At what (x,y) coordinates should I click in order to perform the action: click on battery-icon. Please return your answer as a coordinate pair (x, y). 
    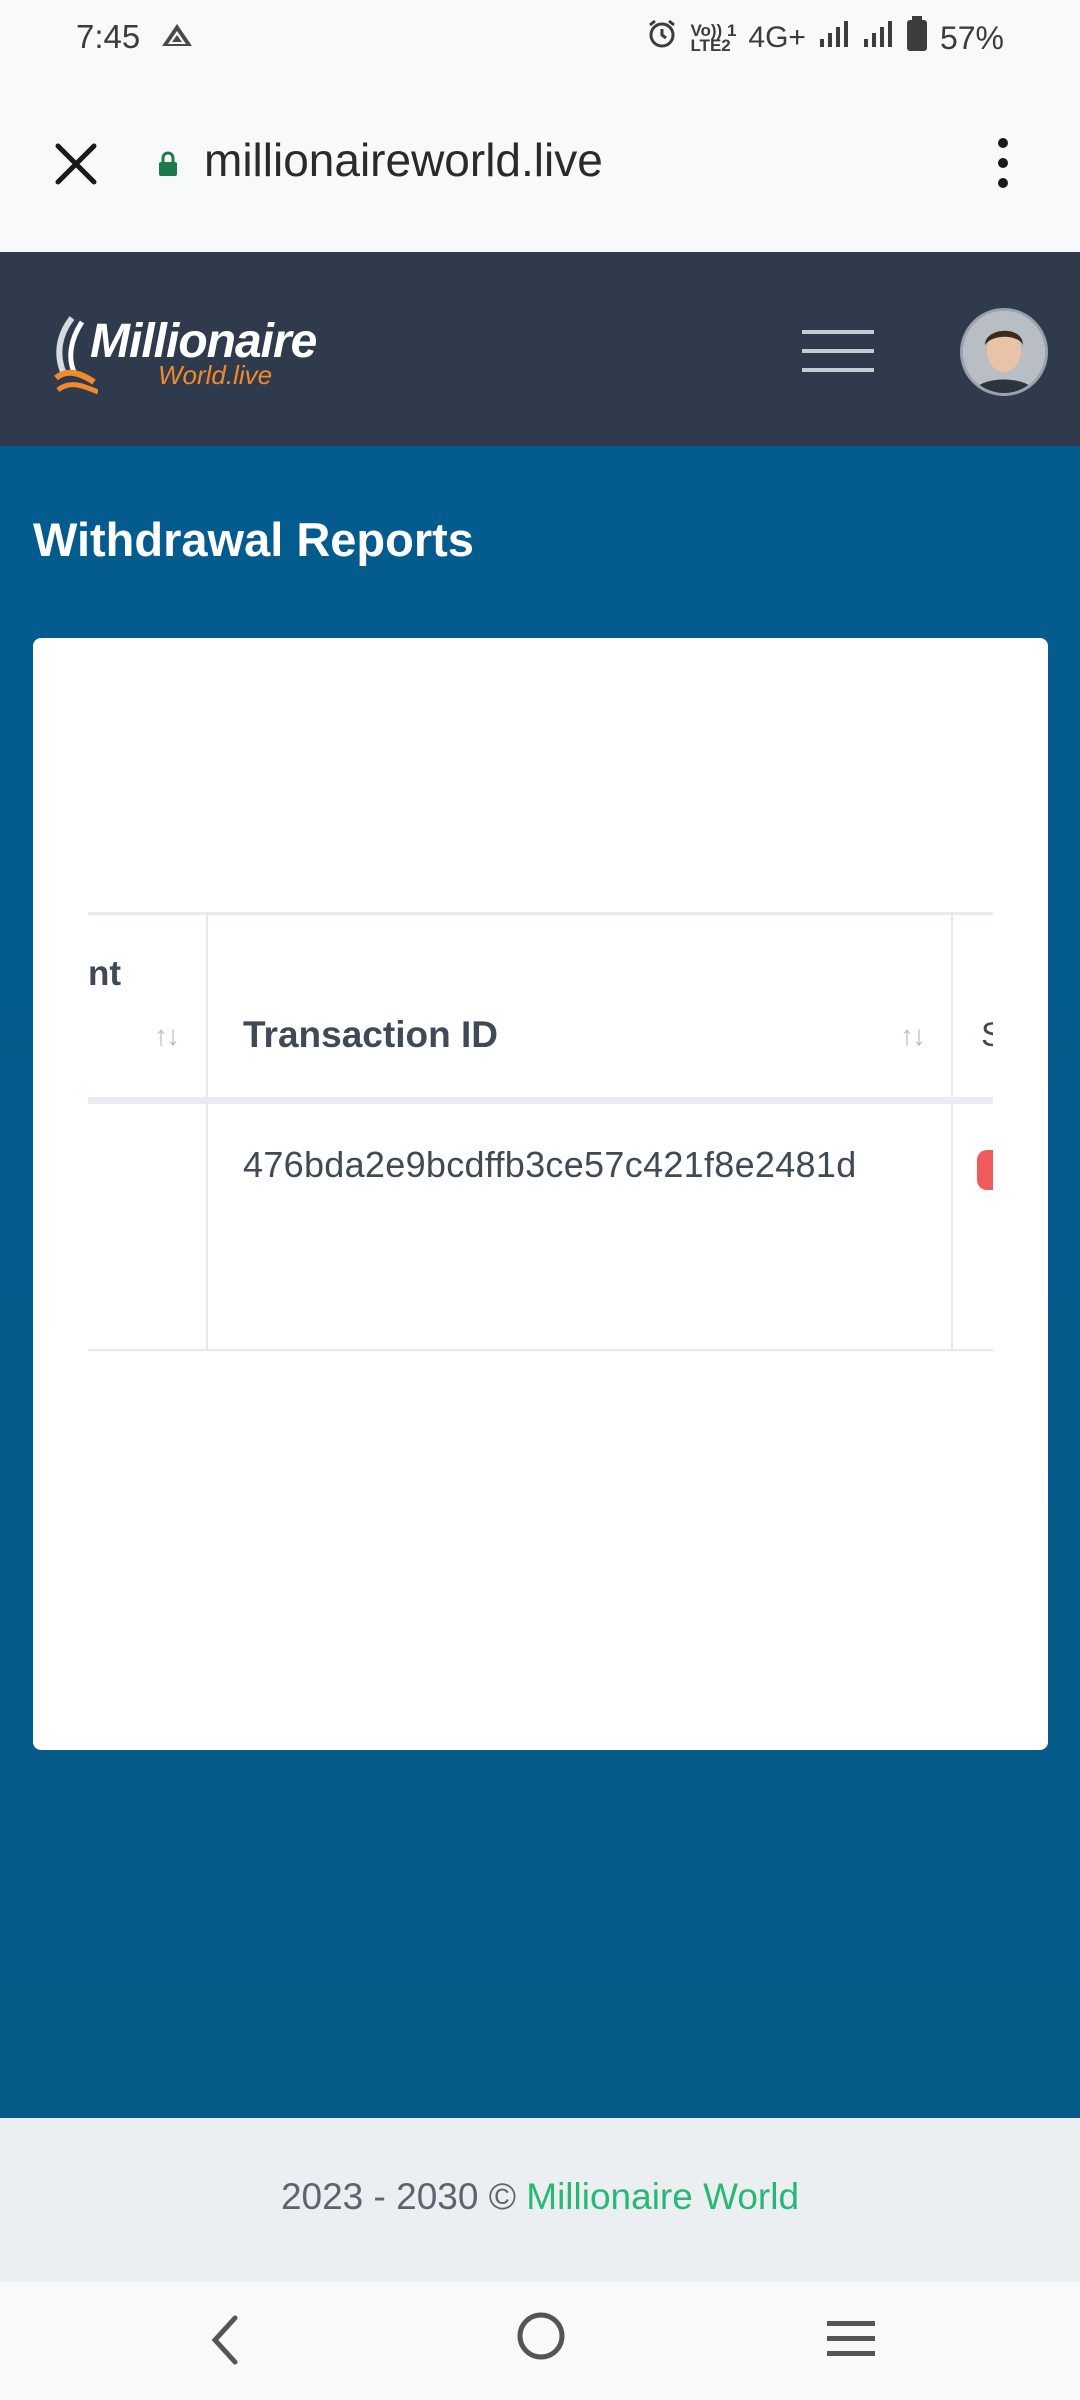
    Looking at the image, I should click on (917, 38).